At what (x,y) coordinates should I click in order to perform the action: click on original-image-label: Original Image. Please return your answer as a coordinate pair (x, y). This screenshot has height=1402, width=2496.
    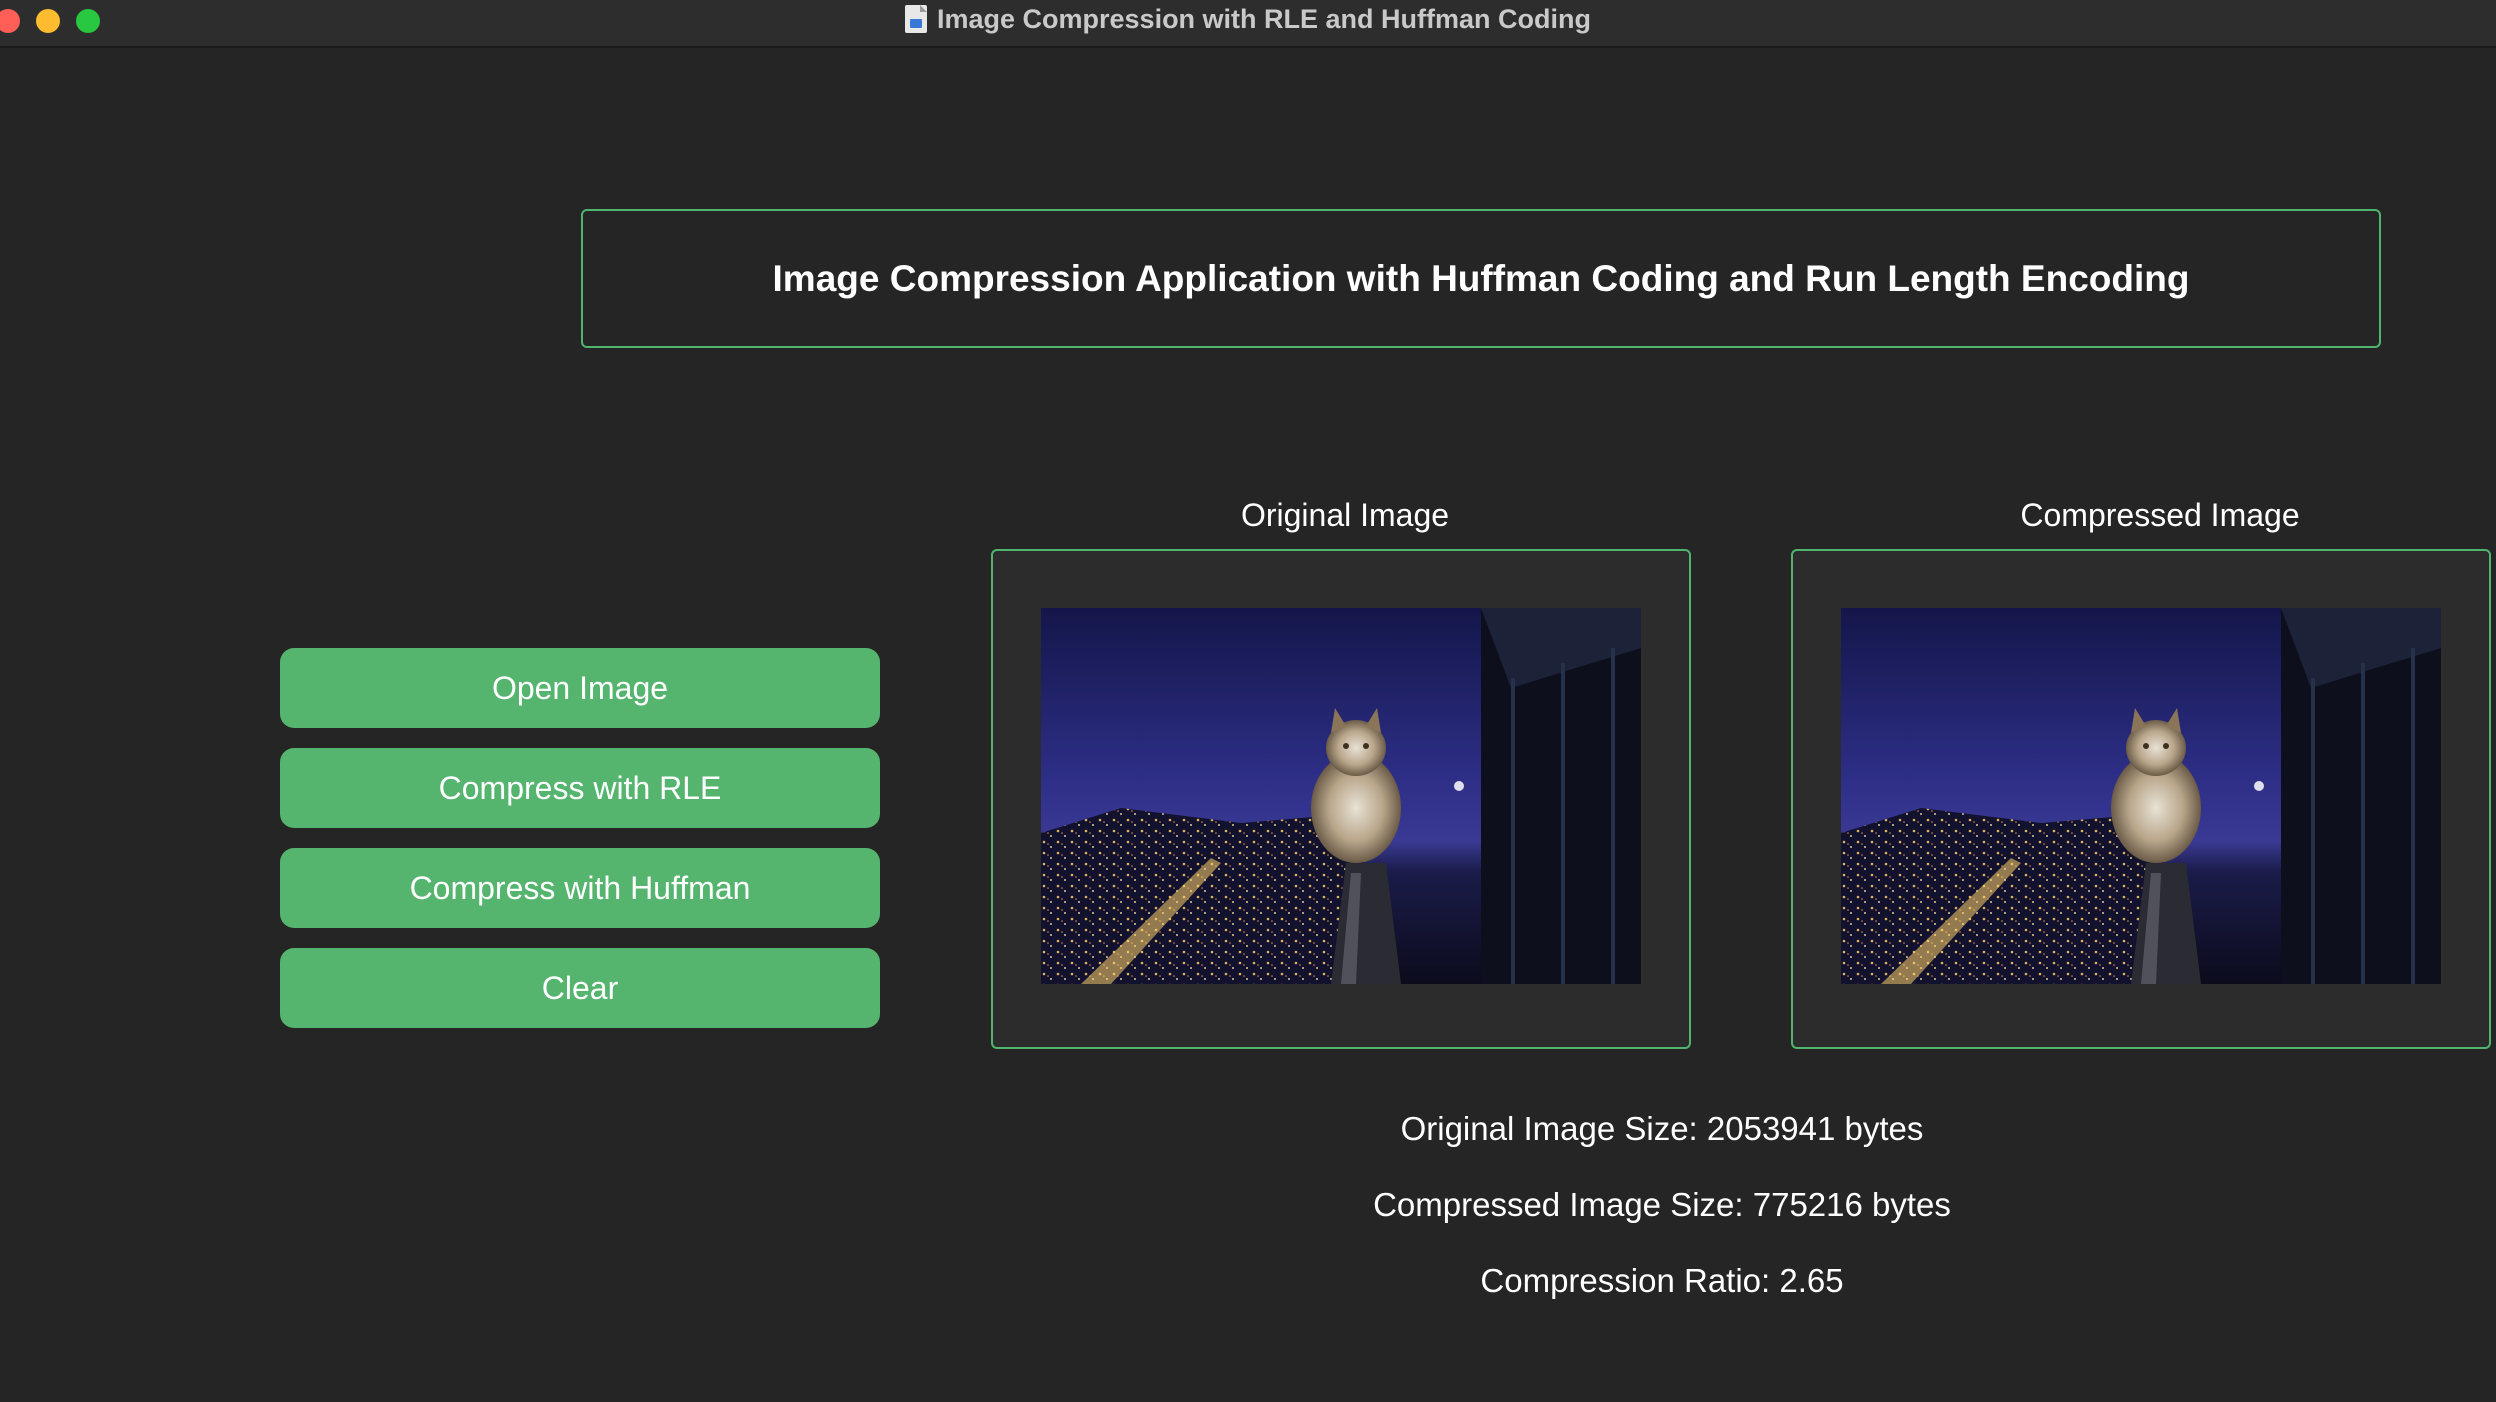
    Looking at the image, I should click on (1345, 515).